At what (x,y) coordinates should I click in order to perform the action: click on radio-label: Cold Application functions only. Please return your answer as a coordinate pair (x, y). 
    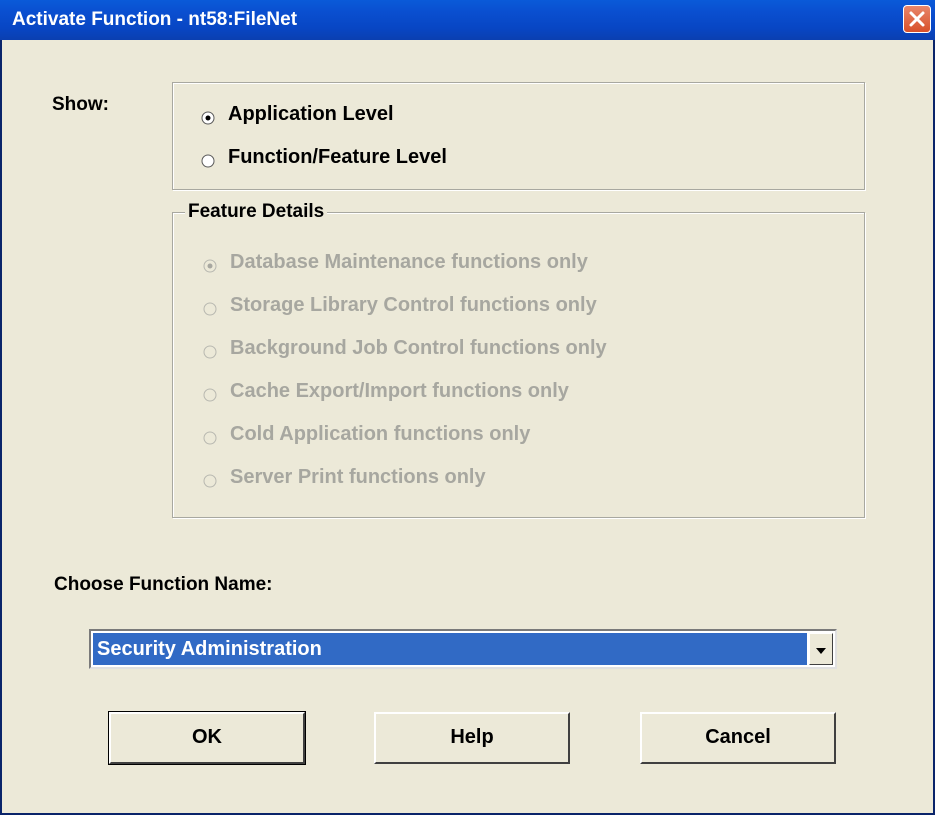
    Looking at the image, I should click on (380, 434).